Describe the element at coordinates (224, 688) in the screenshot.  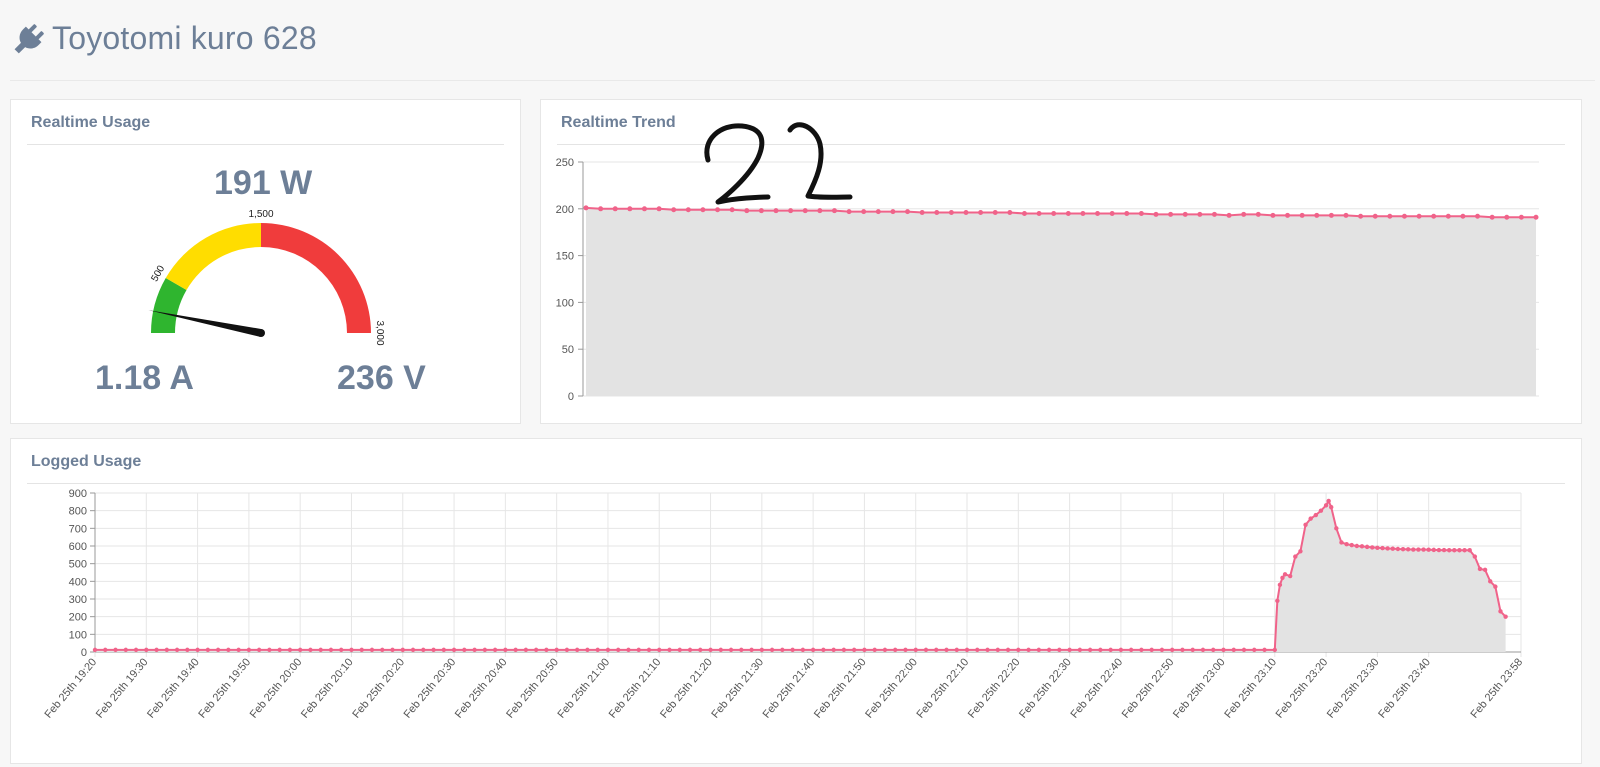
I see `x-tick-label: Feb 25th 19:50` at that location.